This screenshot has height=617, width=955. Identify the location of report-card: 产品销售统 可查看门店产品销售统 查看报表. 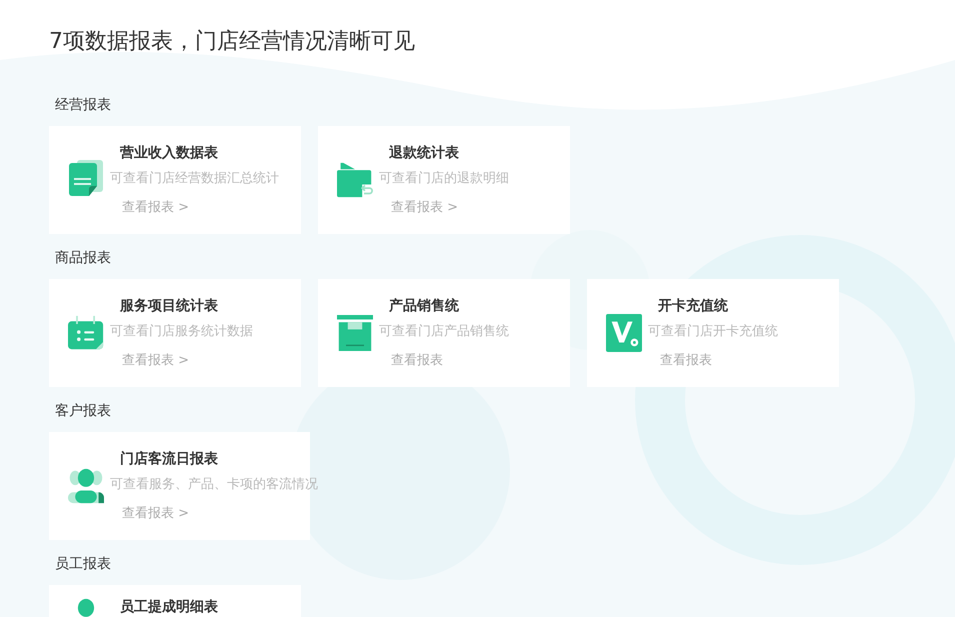
(444, 333).